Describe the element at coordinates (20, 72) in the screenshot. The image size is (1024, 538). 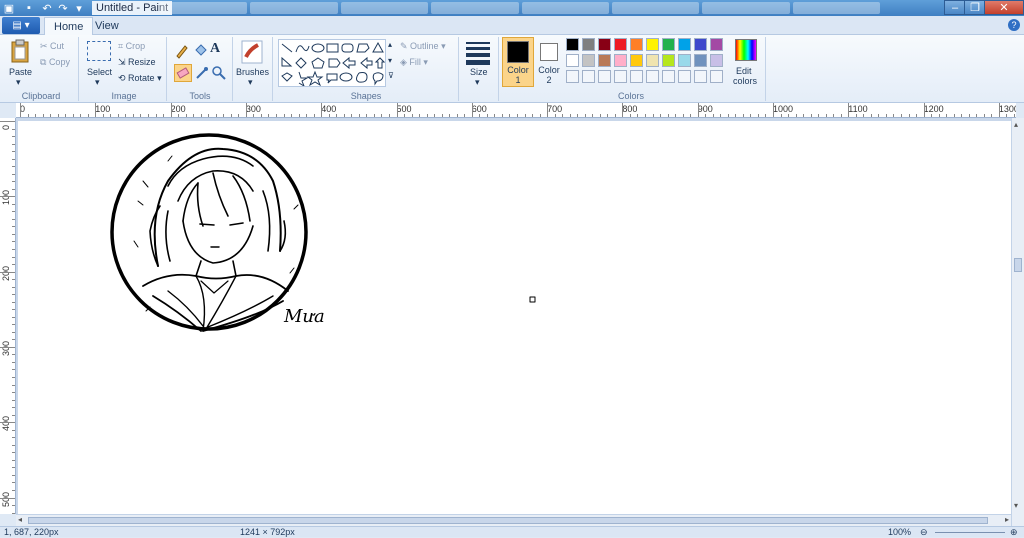
I see `paste-label: Paste` at that location.